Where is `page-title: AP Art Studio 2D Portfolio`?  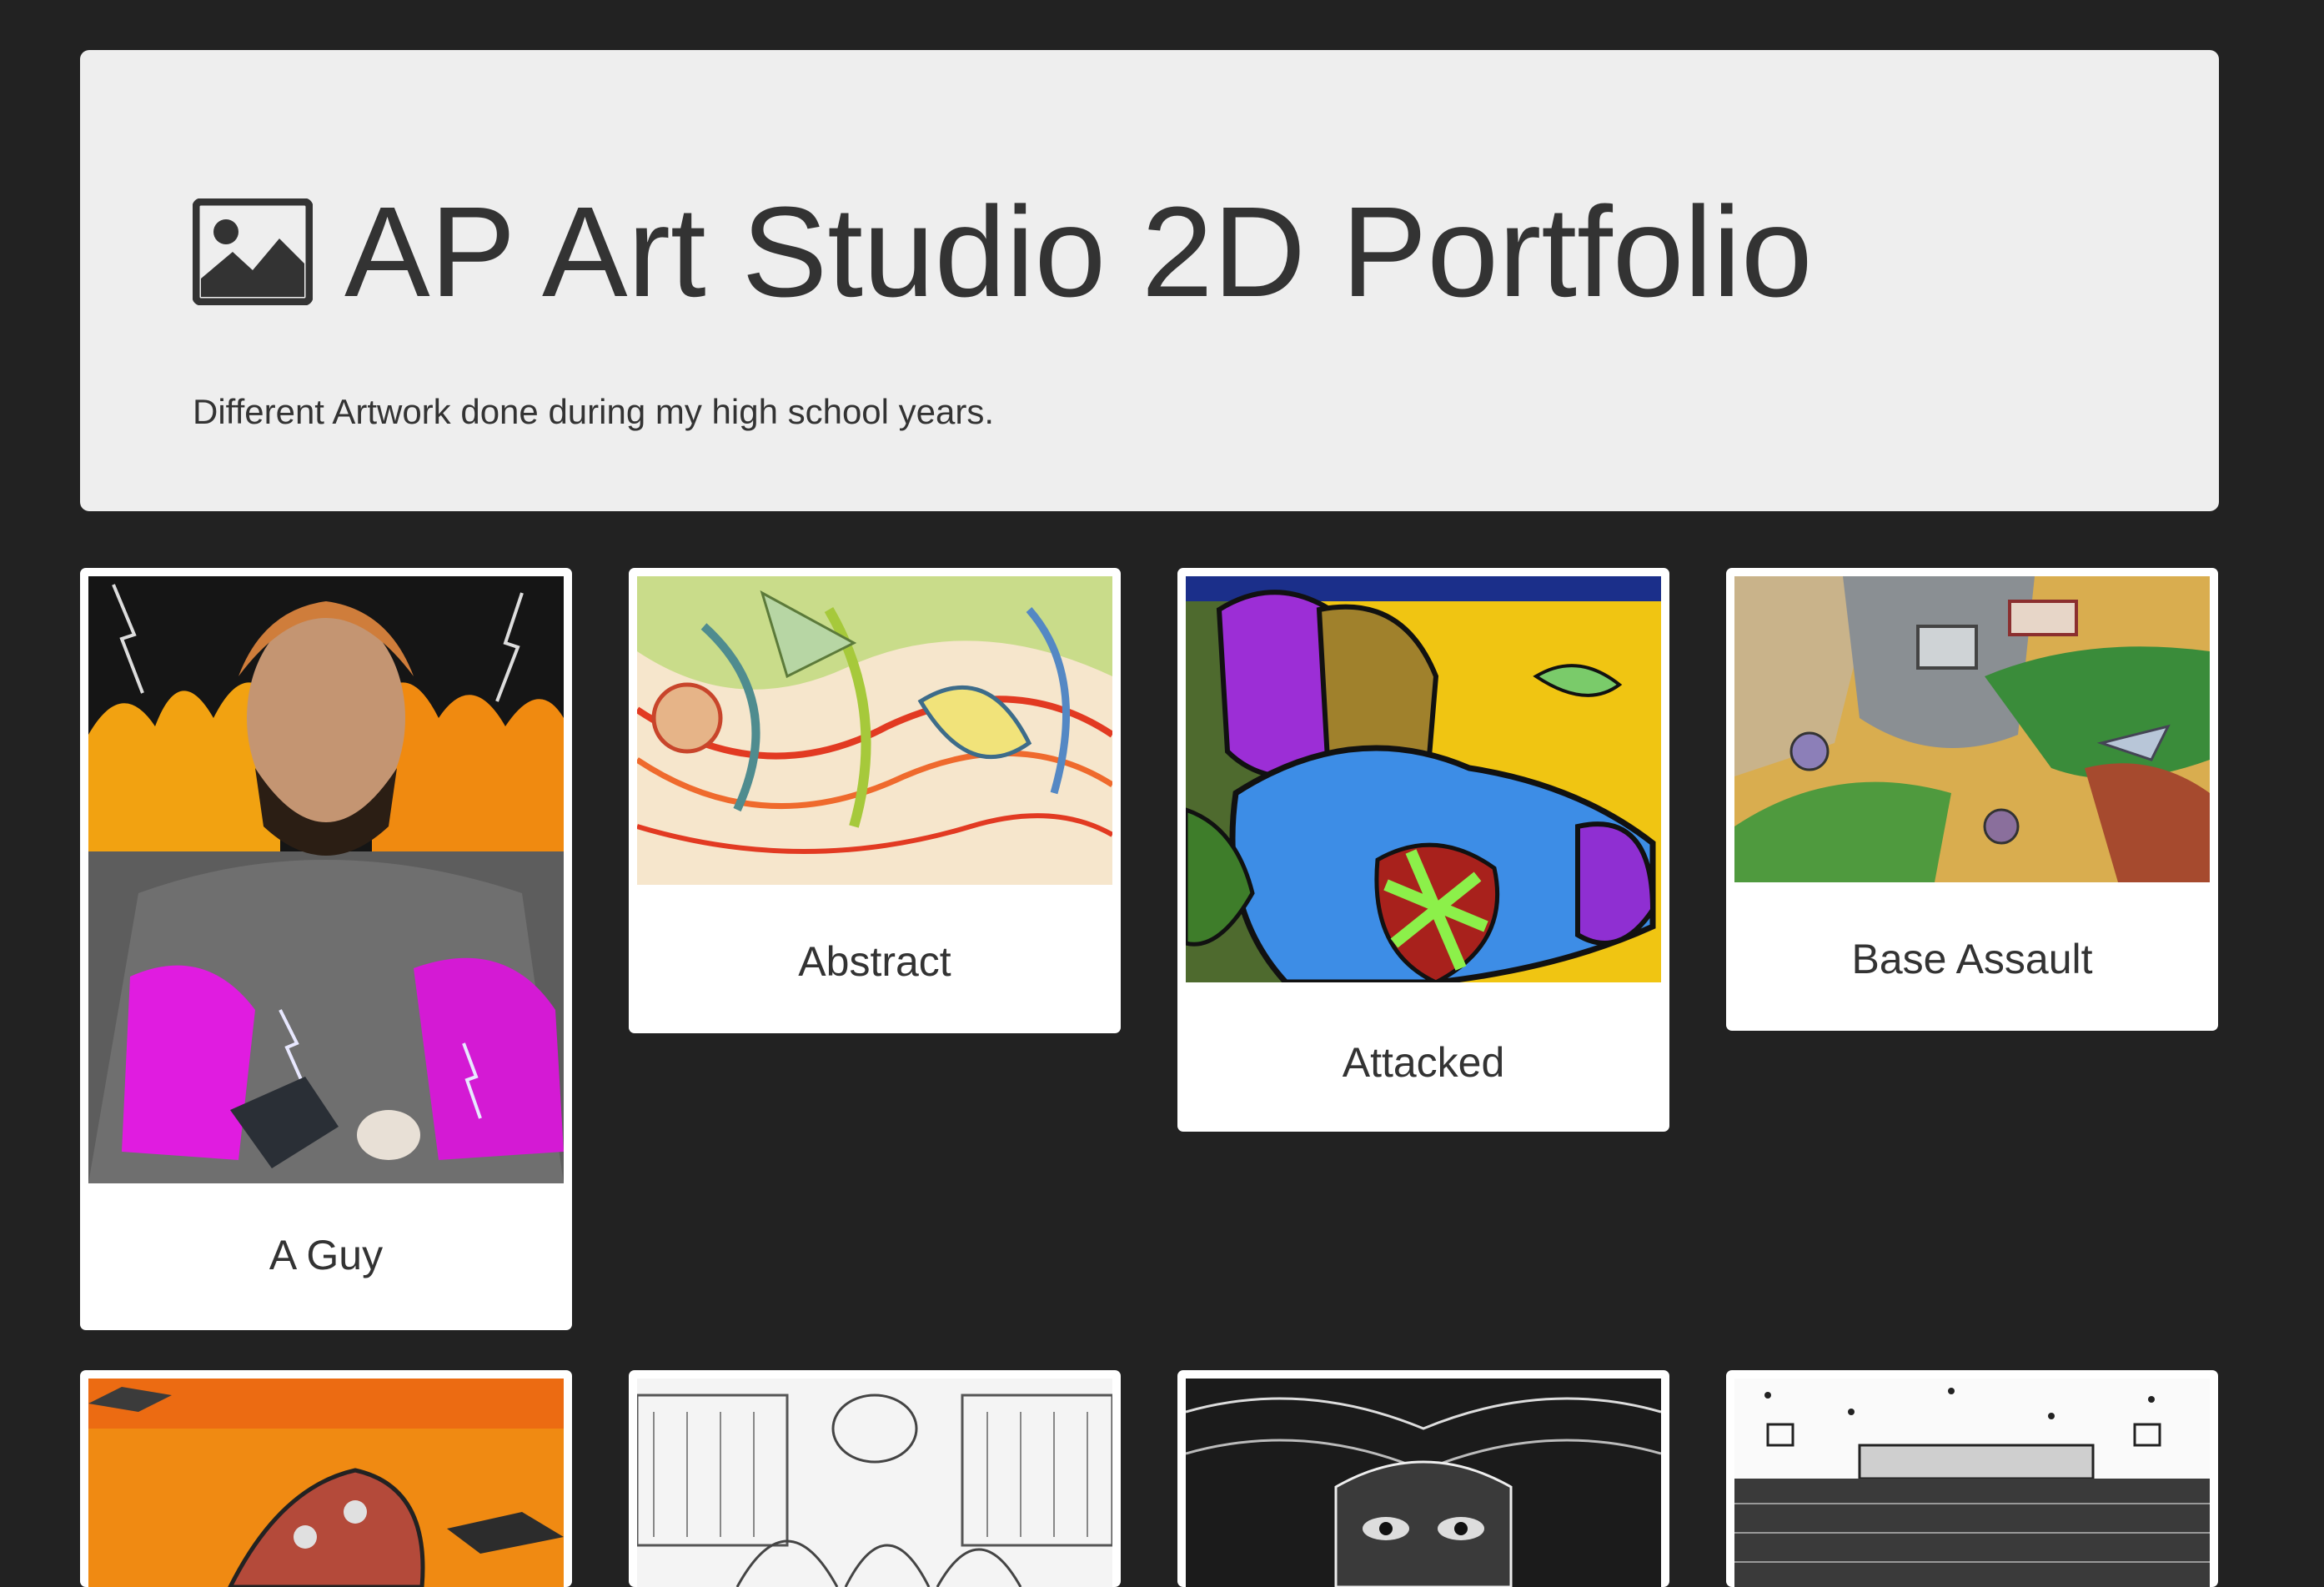 page-title: AP Art Studio 2D Portfolio is located at coordinates (1078, 252).